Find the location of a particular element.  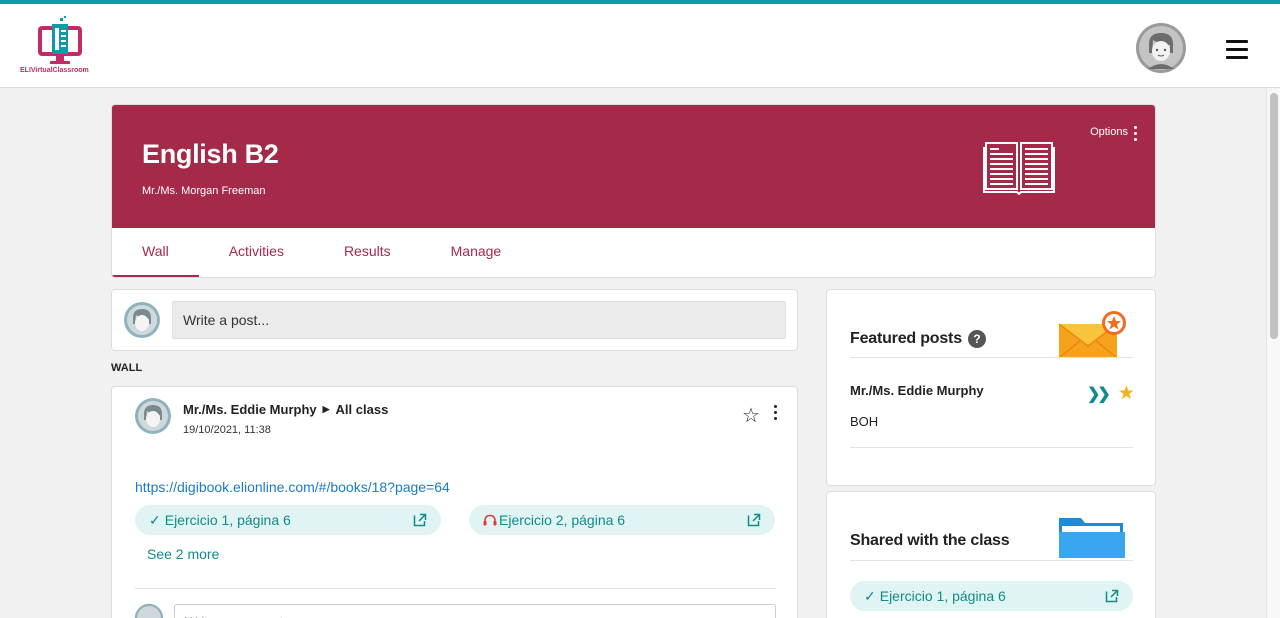

menu-icon is located at coordinates (1237, 50).